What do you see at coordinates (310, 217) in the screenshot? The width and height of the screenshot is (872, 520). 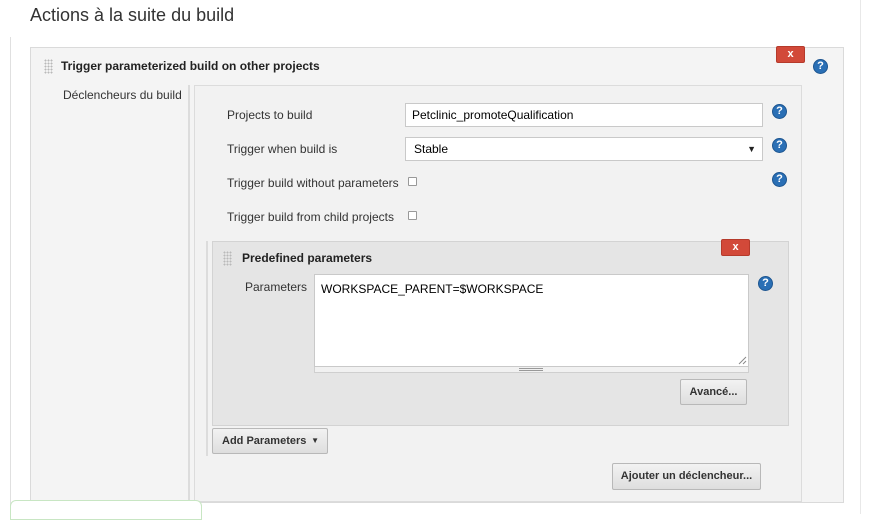 I see `trigger-from-child-label: Trigger build from child projects` at bounding box center [310, 217].